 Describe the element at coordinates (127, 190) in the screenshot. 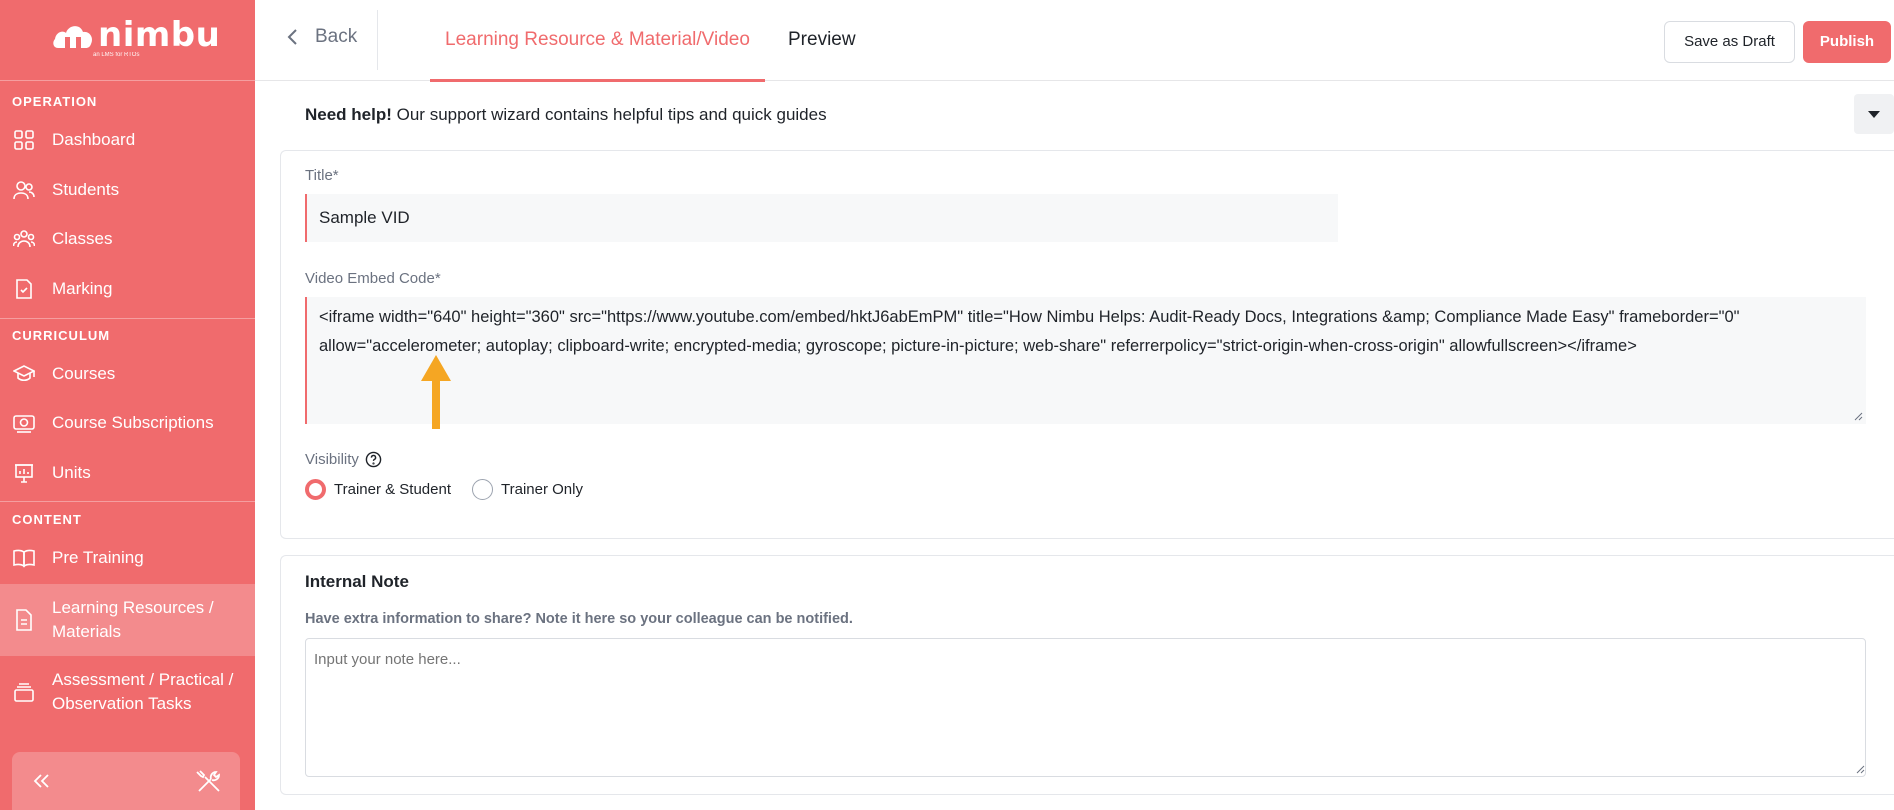

I see `sidebar-item-students: Students` at that location.